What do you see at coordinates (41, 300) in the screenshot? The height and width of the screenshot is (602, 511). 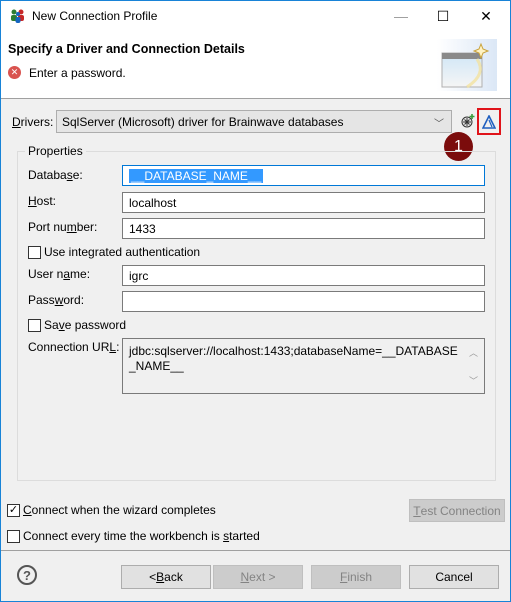 I see `label-text: Pass` at bounding box center [41, 300].